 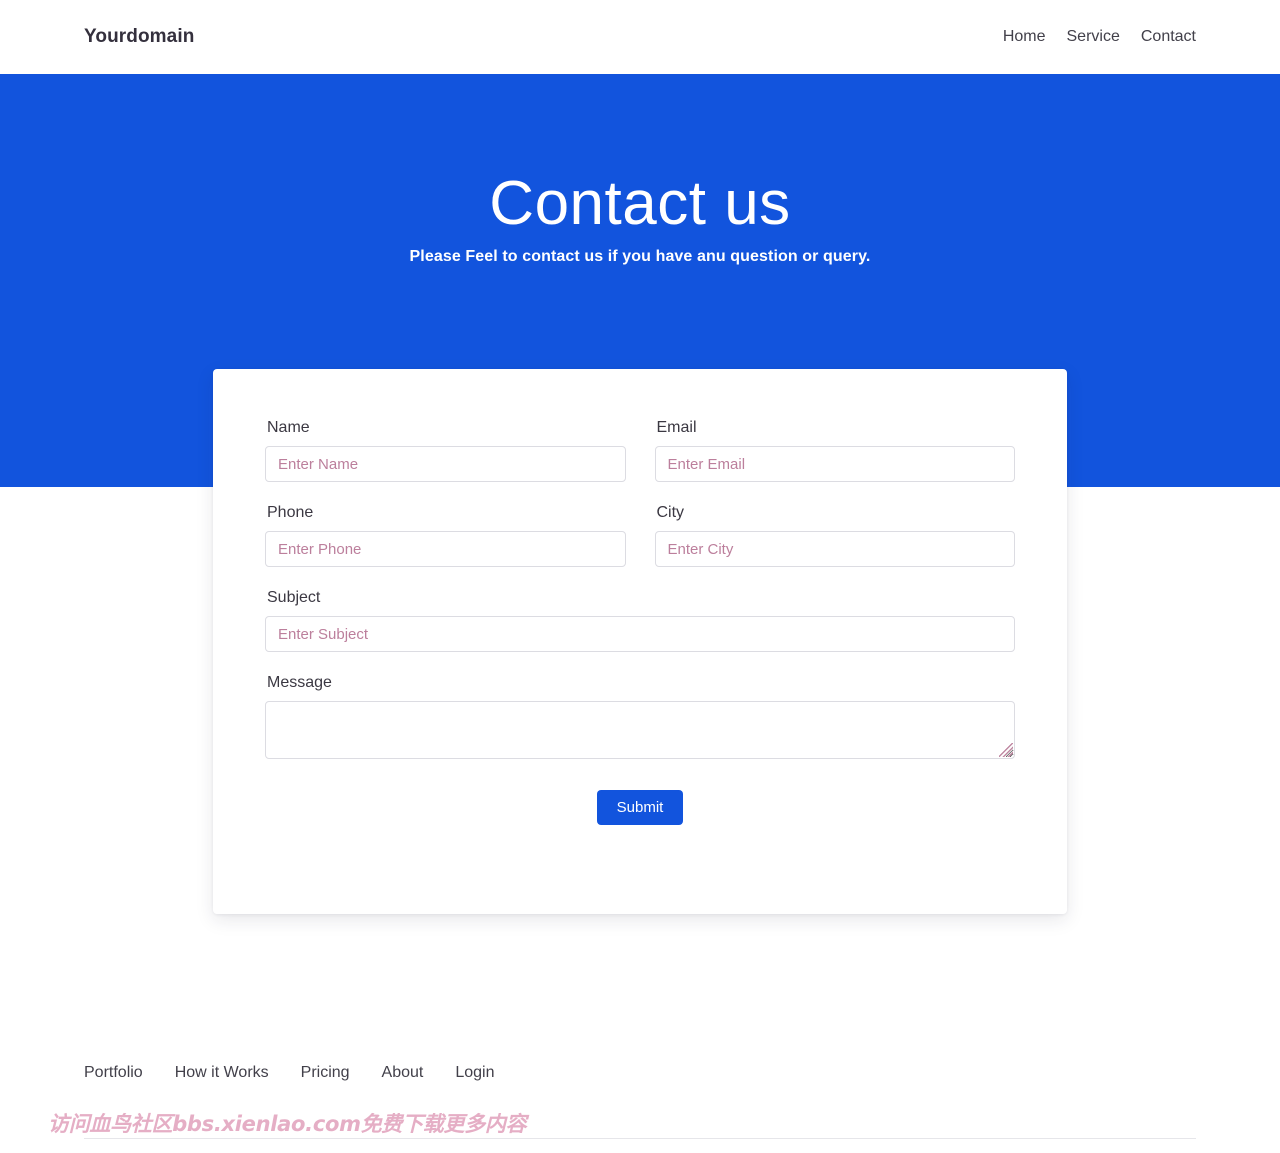 I want to click on footer-link-pricing: Pricing, so click(x=325, y=1073).